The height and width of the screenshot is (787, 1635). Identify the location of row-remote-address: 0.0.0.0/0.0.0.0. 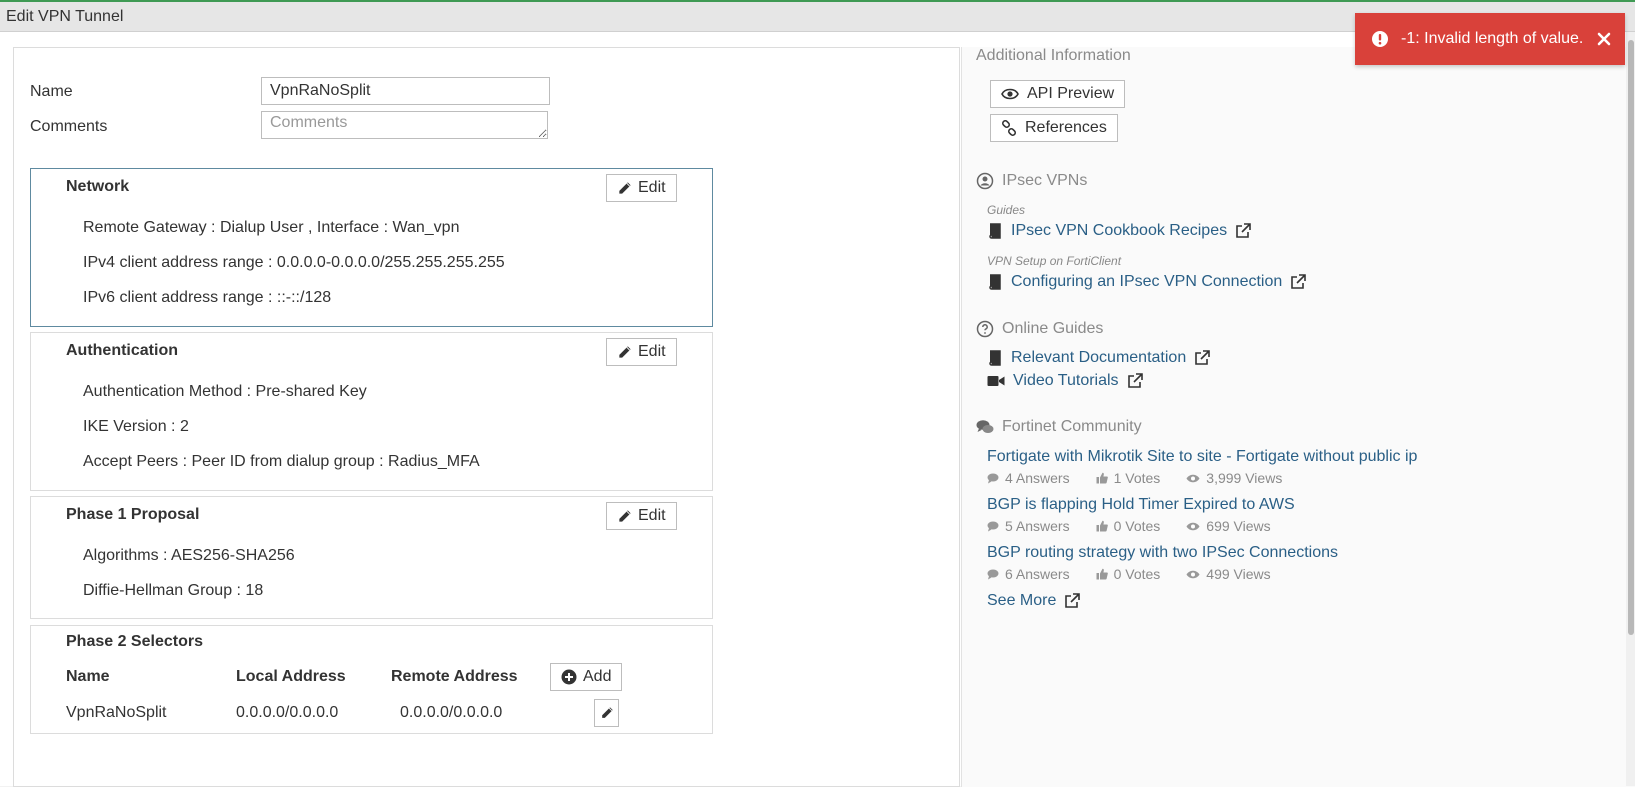
(451, 712).